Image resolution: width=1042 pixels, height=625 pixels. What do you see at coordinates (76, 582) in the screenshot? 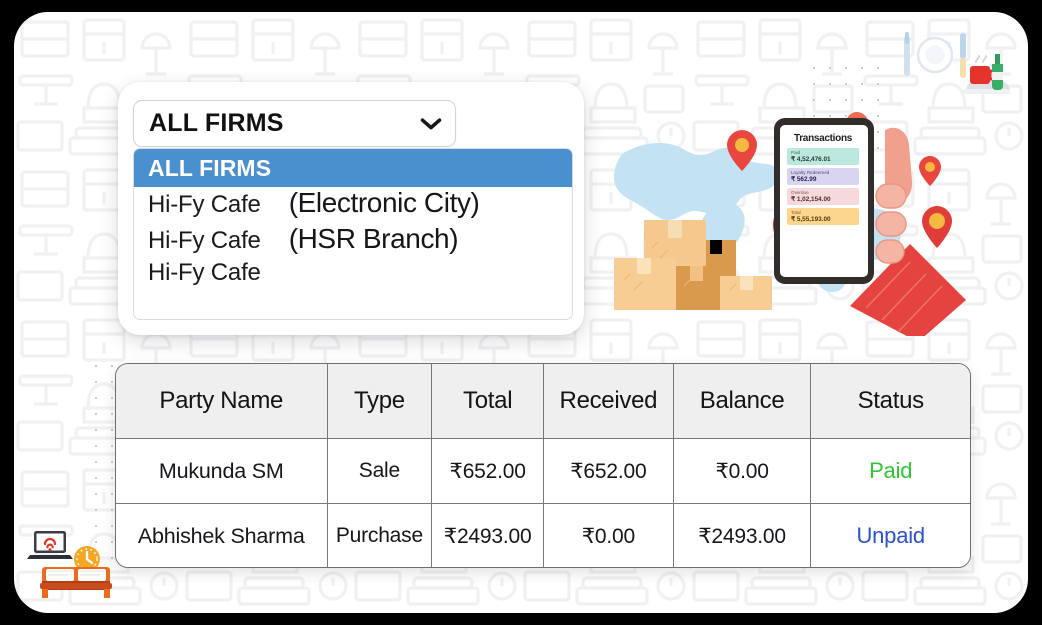
I see `bed-icon` at bounding box center [76, 582].